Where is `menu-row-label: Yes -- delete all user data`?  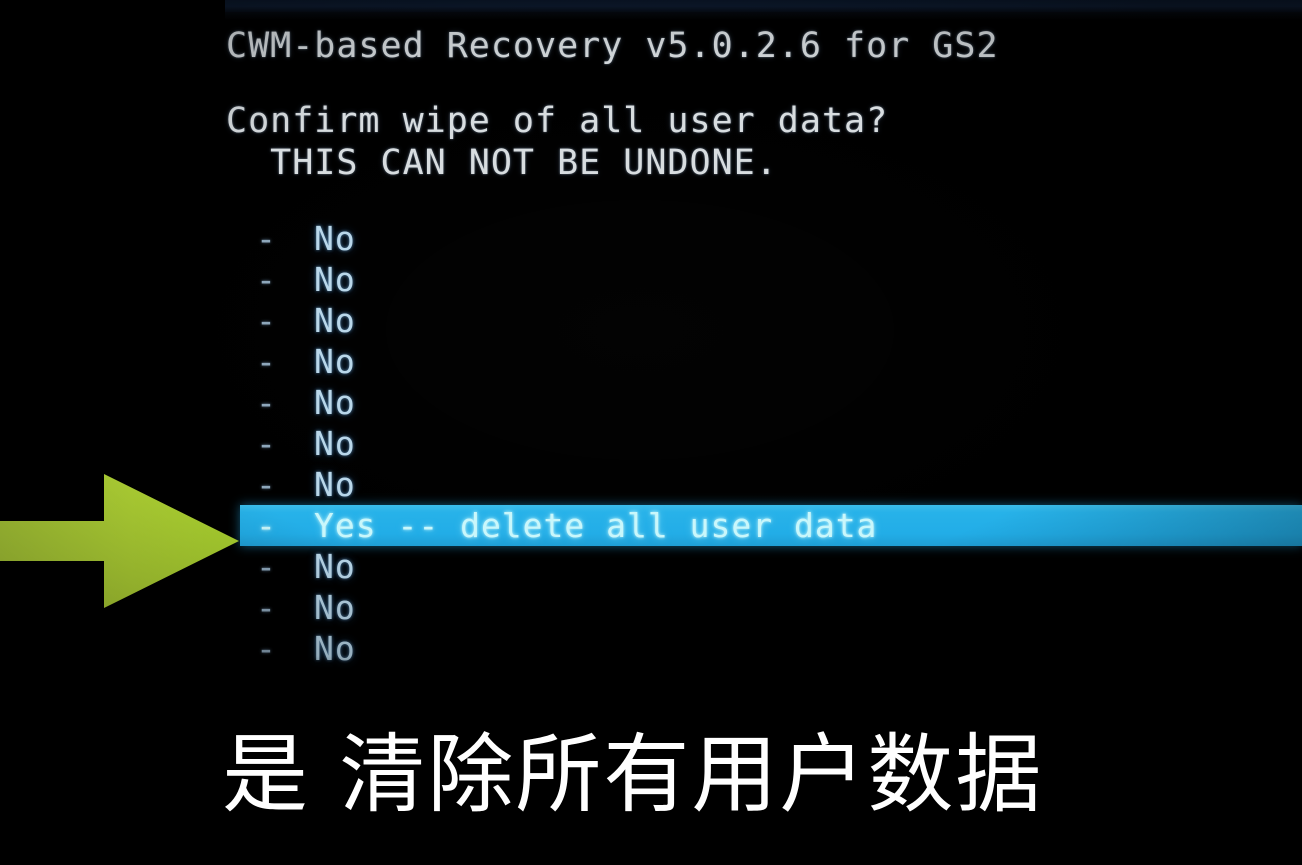 menu-row-label: Yes -- delete all user data is located at coordinates (596, 525).